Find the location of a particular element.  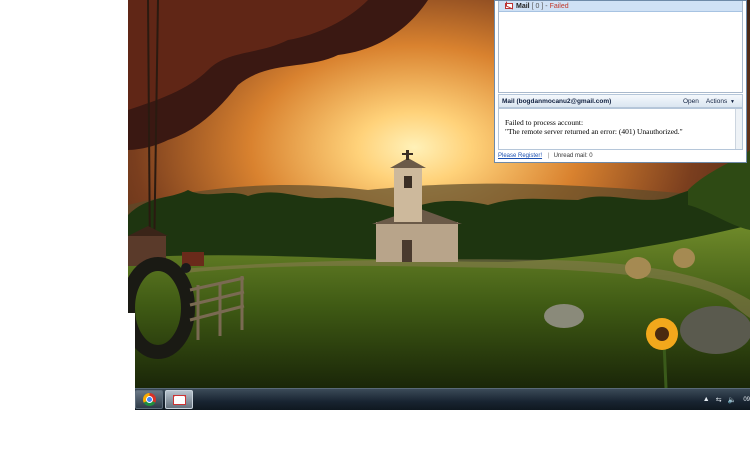

account-status: Failed is located at coordinates (559, 6).